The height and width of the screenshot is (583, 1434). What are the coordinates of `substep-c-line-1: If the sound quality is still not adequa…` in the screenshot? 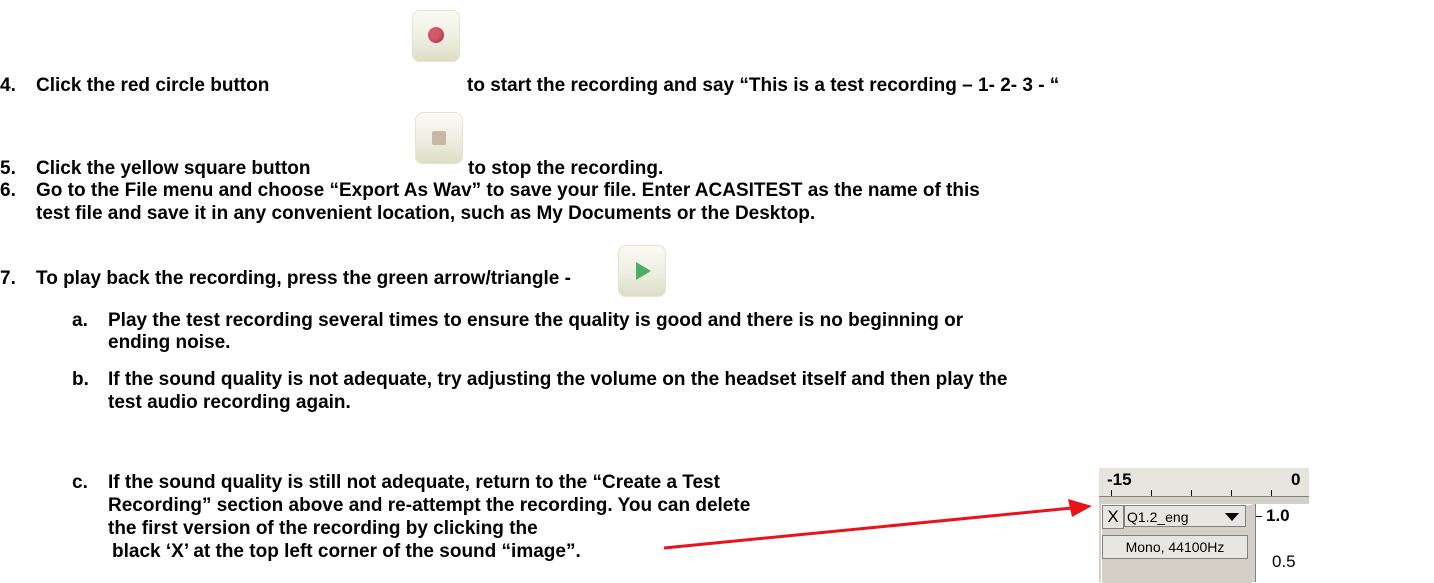 It's located at (414, 482).